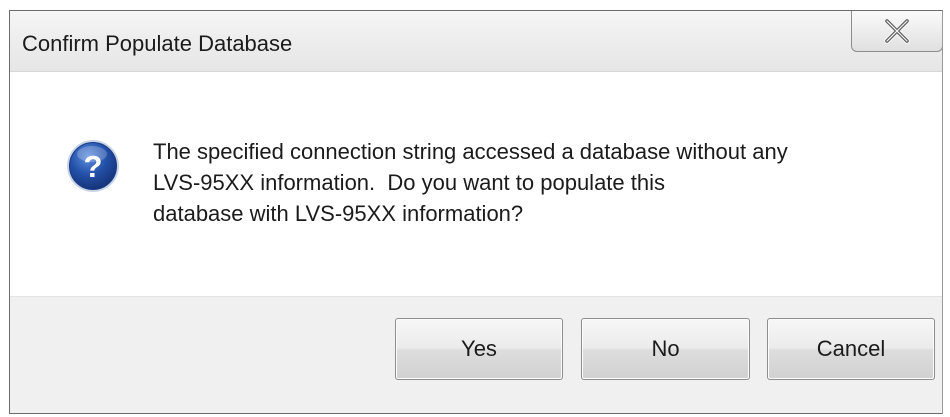 The image size is (950, 417). Describe the element at coordinates (338, 213) in the screenshot. I see `message-line-3: database with LVS-95XX information?` at that location.